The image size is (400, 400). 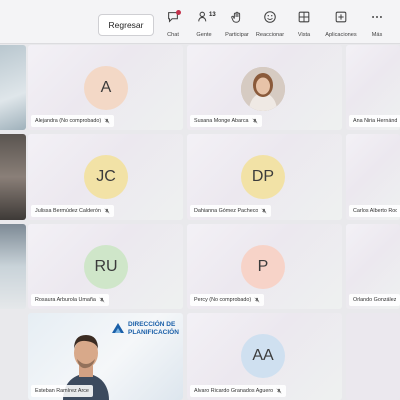 I want to click on react-button: Reaccionar, so click(x=270, y=25).